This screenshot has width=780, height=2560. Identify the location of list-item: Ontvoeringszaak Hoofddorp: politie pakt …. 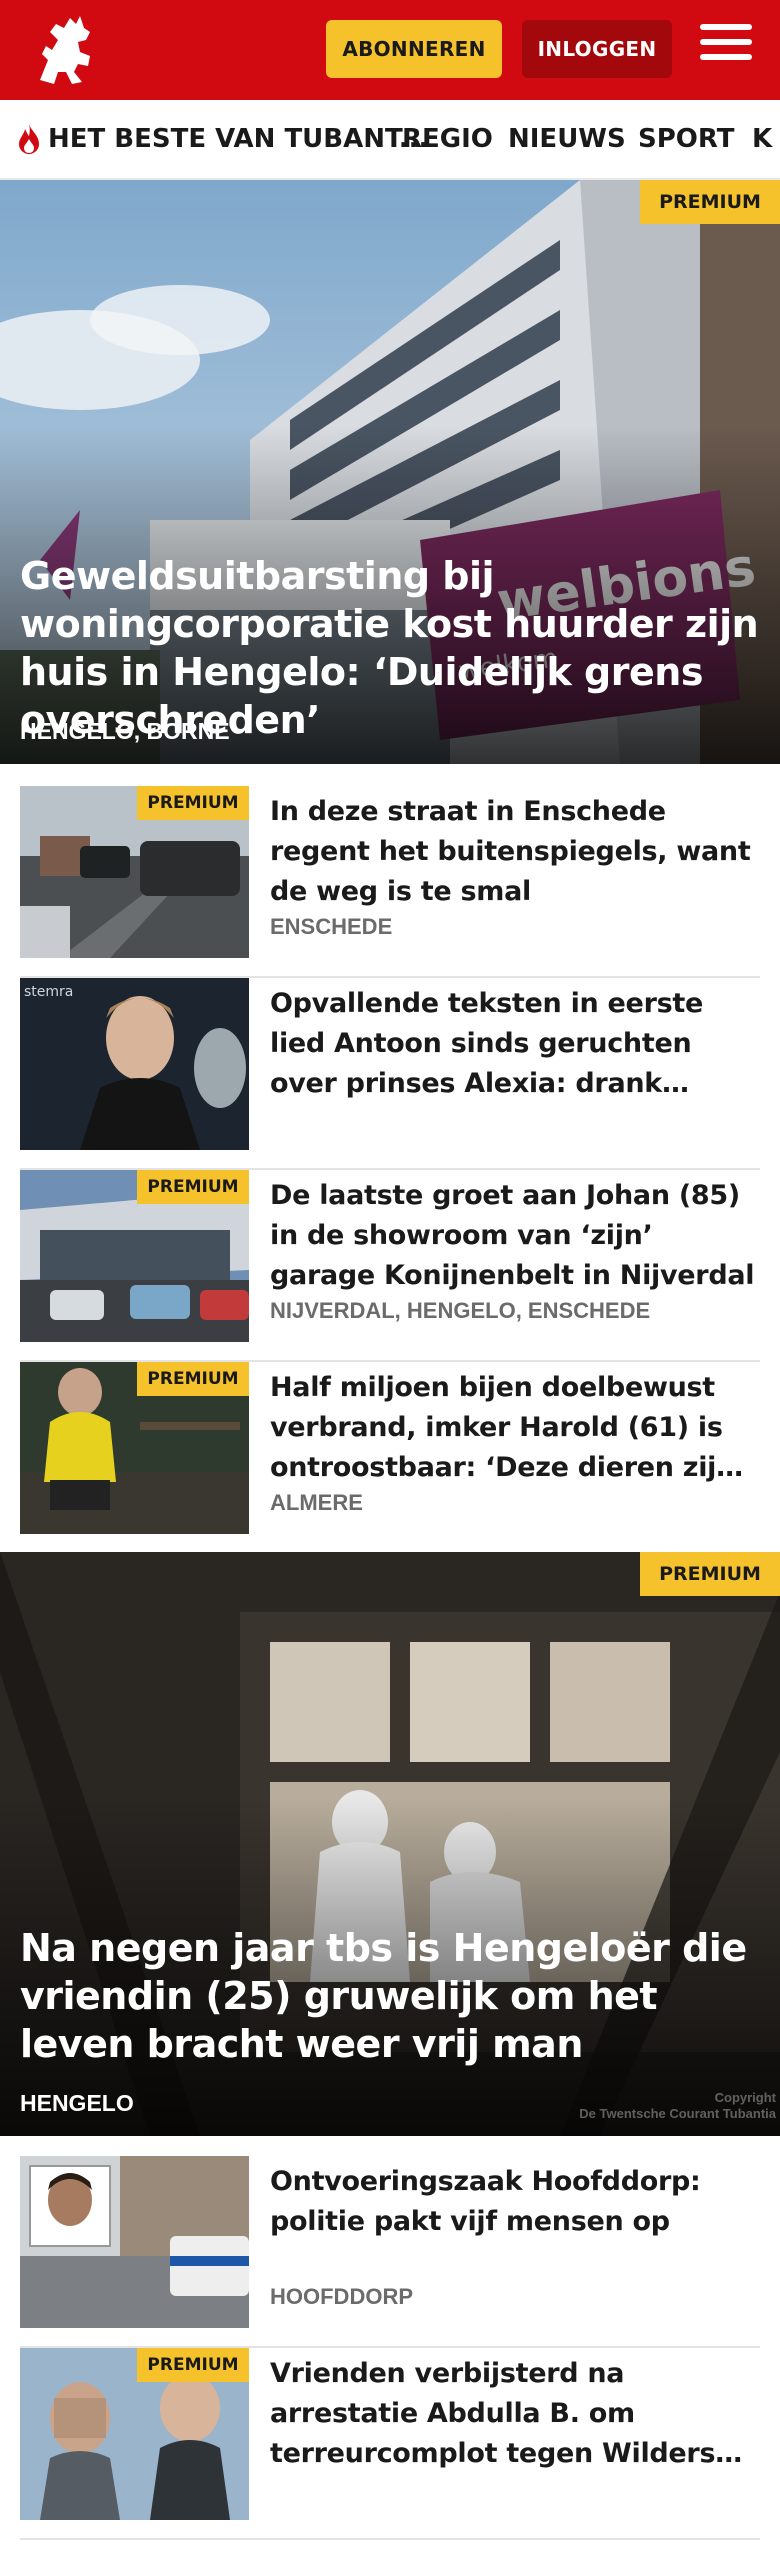
(390, 2252).